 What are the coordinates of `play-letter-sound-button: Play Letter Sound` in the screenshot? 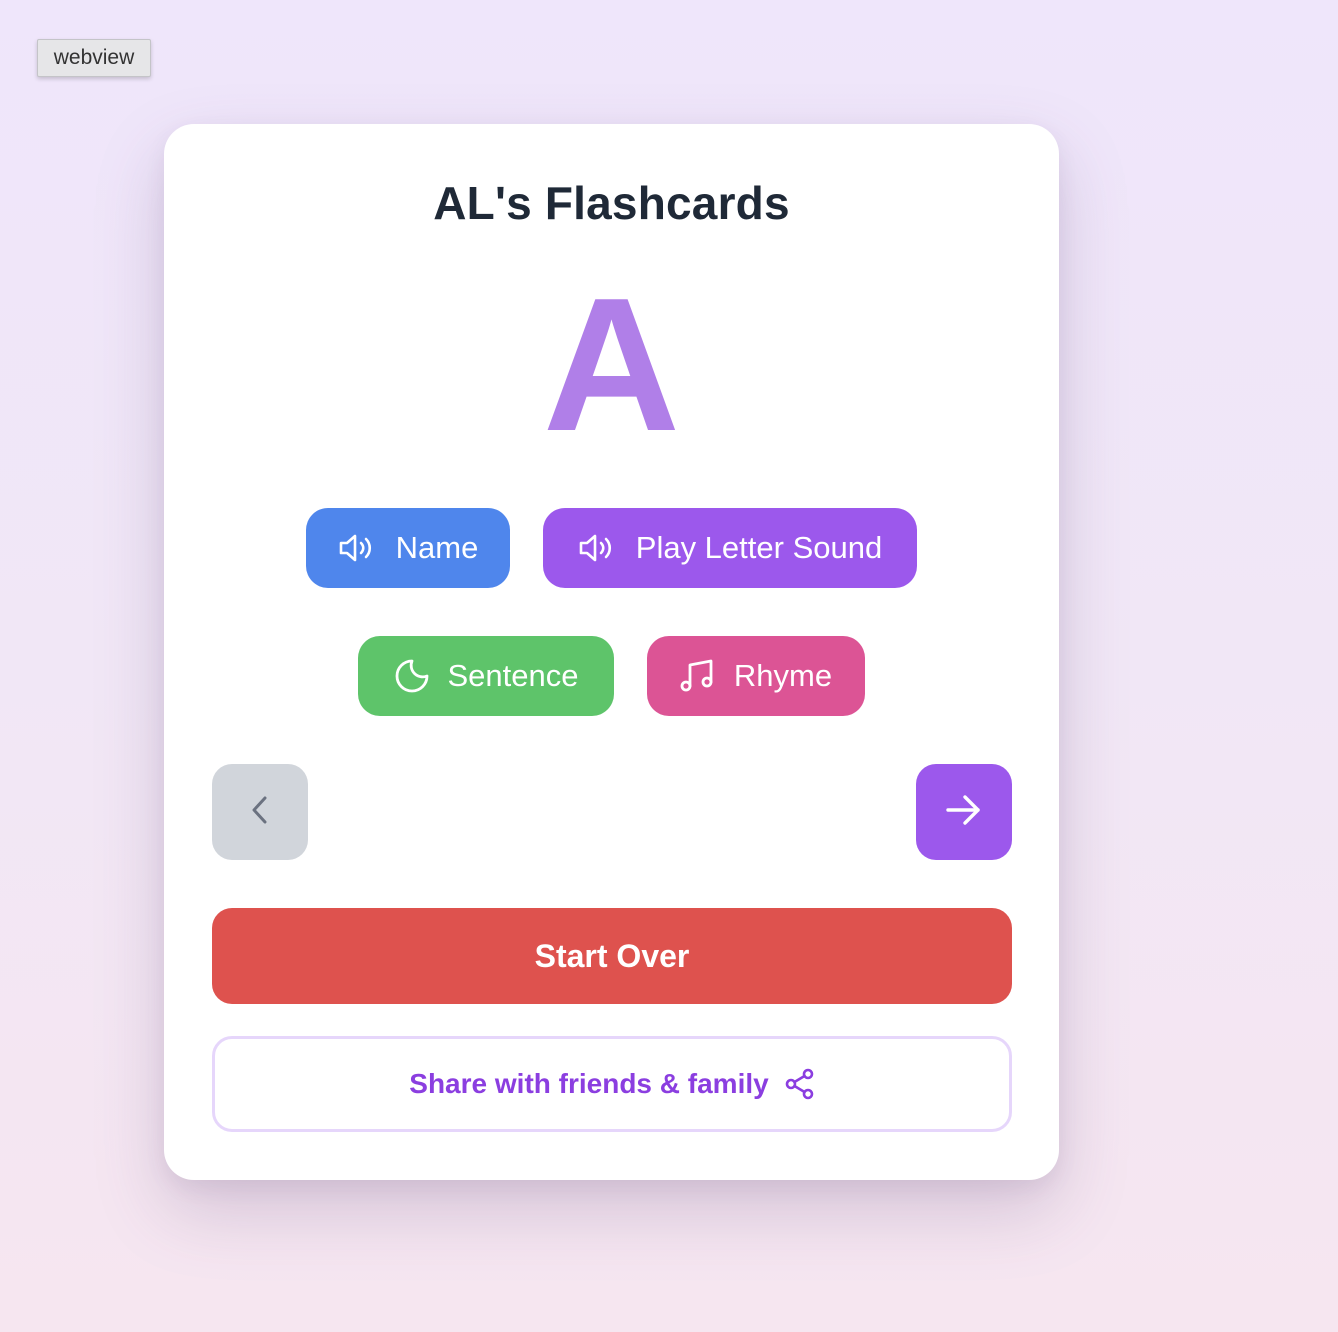 It's located at (730, 548).